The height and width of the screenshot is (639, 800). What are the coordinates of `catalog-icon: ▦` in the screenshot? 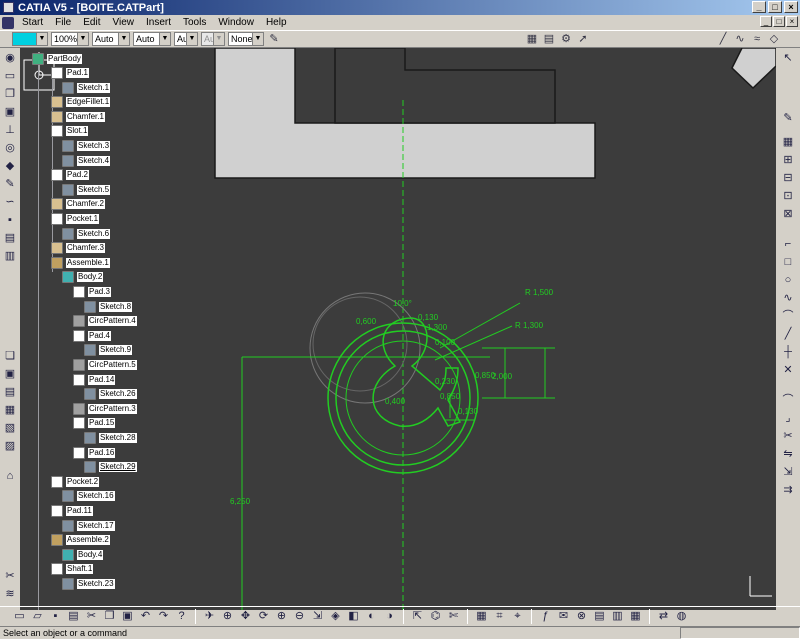 It's located at (635, 616).